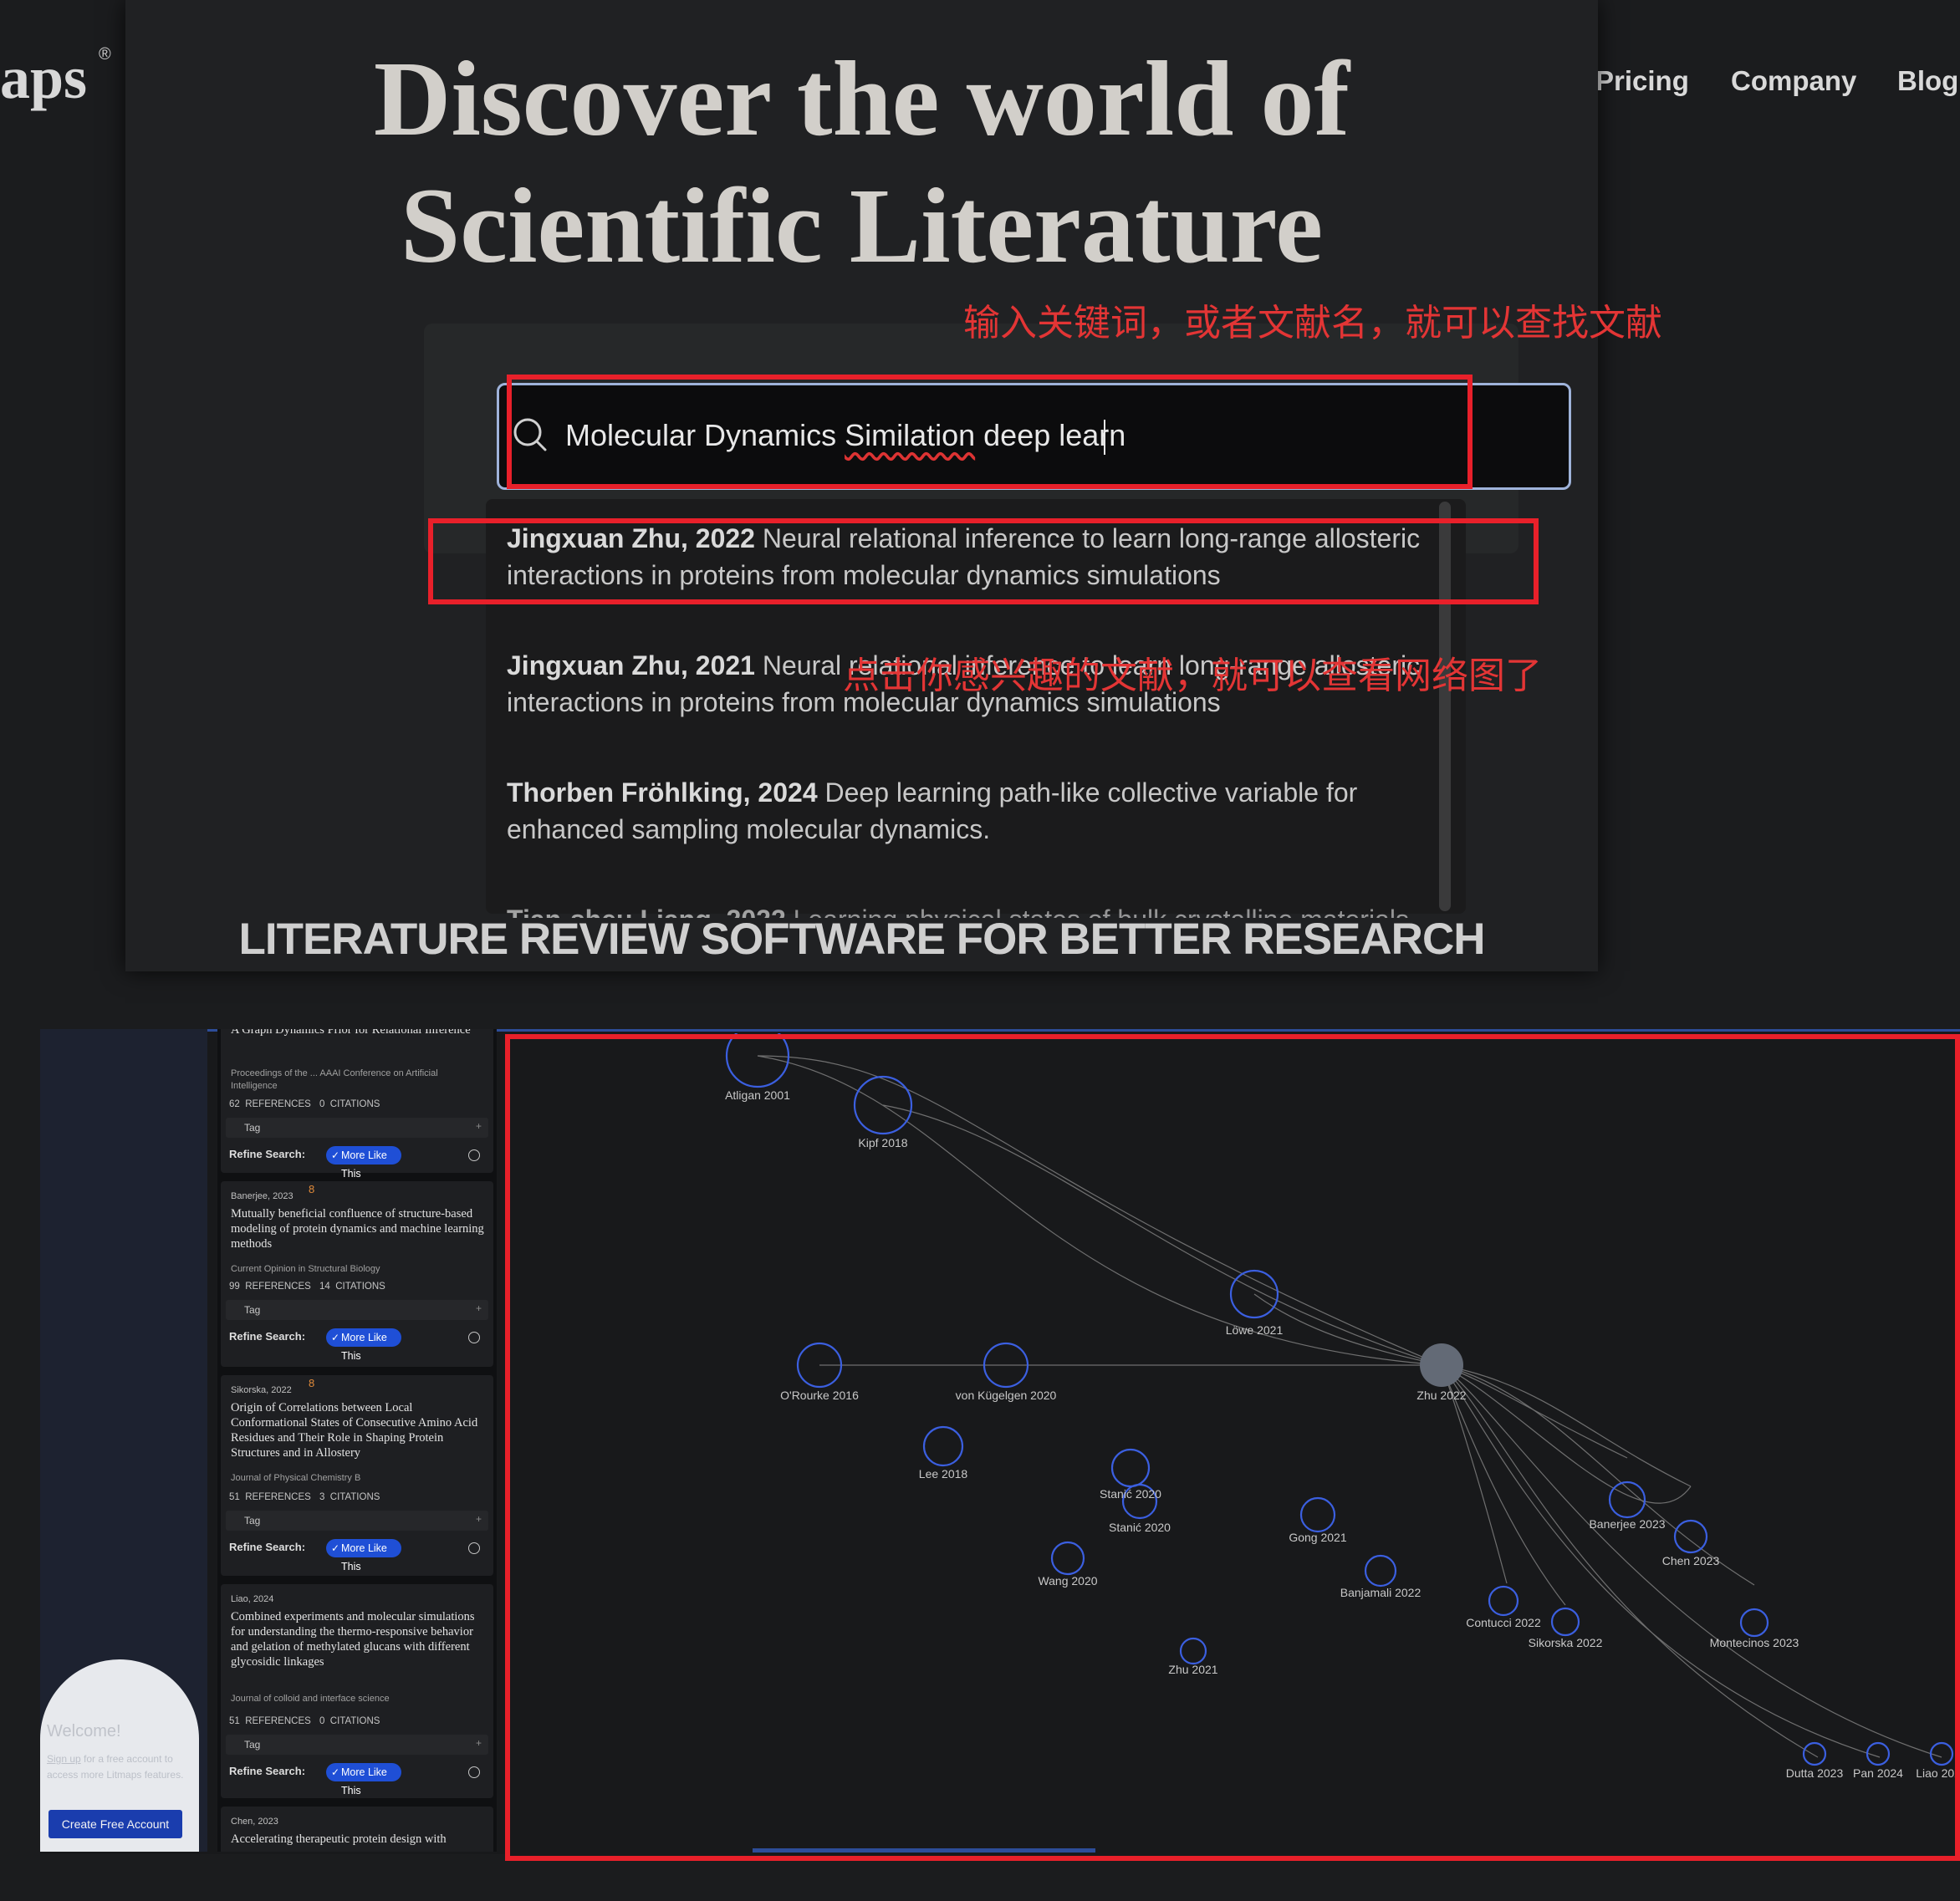 This screenshot has height=1901, width=1960. Describe the element at coordinates (296, 1478) in the screenshot. I see `card-venue: Journal of Physical Chemistry B` at that location.